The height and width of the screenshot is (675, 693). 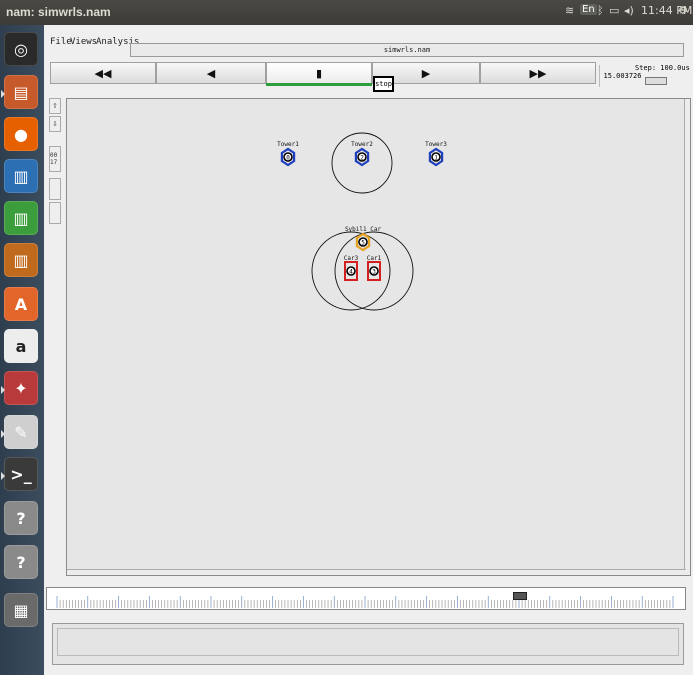 What do you see at coordinates (600, 10) in the screenshot?
I see `bluetooth-icon: ᛒ` at bounding box center [600, 10].